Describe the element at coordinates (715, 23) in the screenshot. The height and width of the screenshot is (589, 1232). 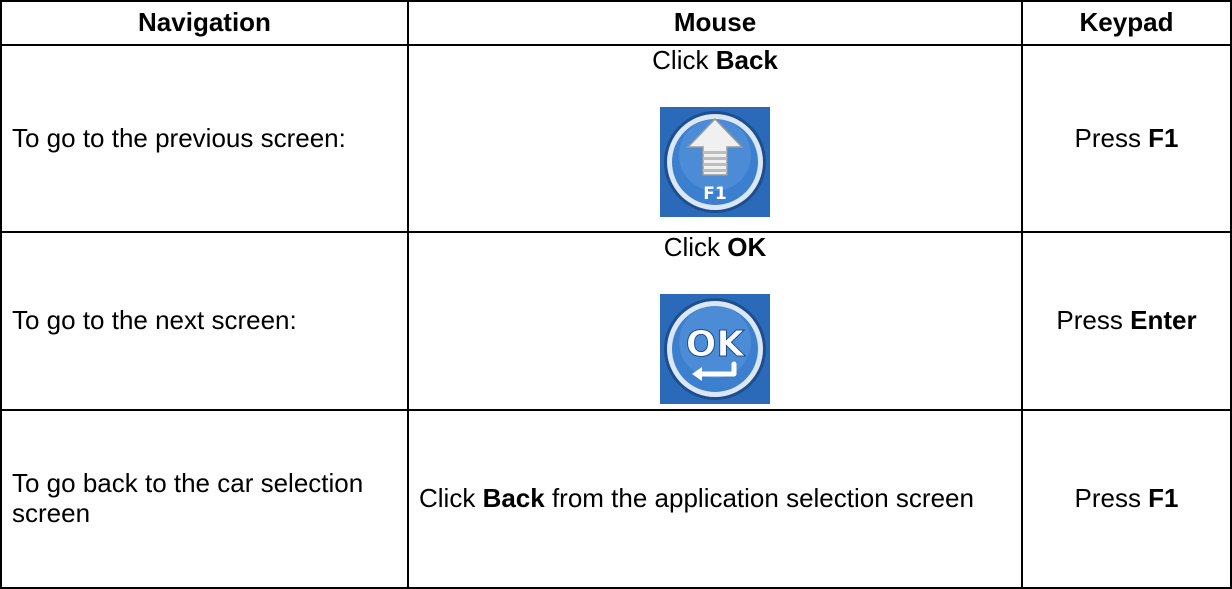
I see `header-mouse: Mouse` at that location.